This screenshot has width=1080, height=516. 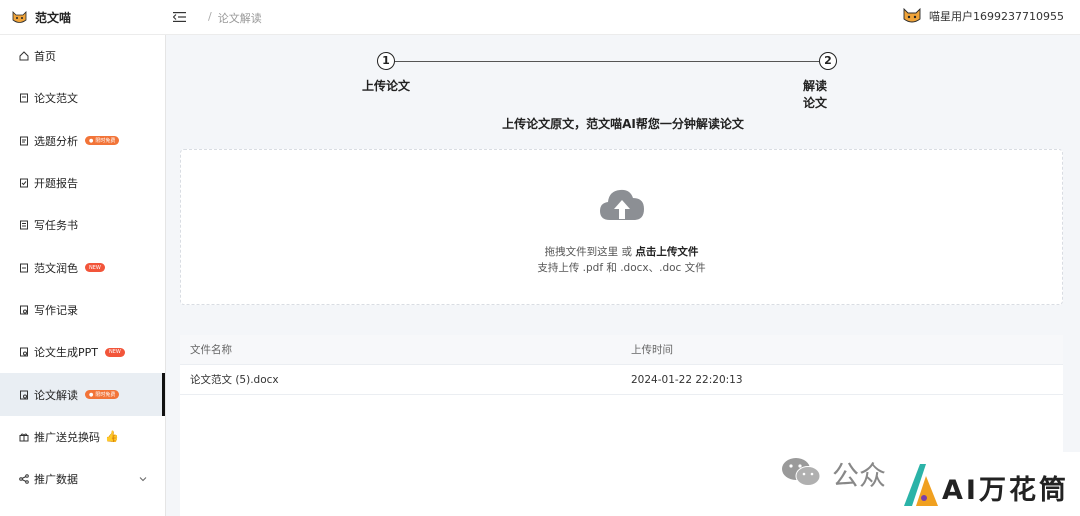 I want to click on gift-icon, so click(x=24, y=437).